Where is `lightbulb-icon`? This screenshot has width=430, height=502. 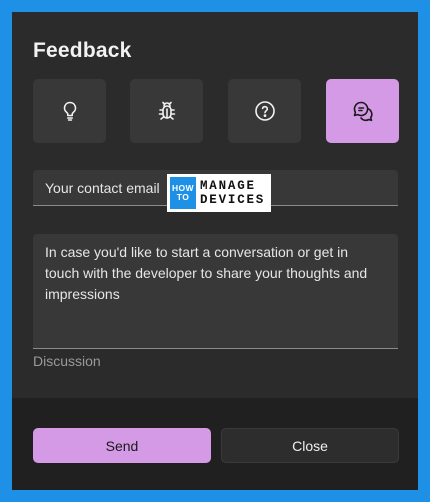
lightbulb-icon is located at coordinates (69, 111).